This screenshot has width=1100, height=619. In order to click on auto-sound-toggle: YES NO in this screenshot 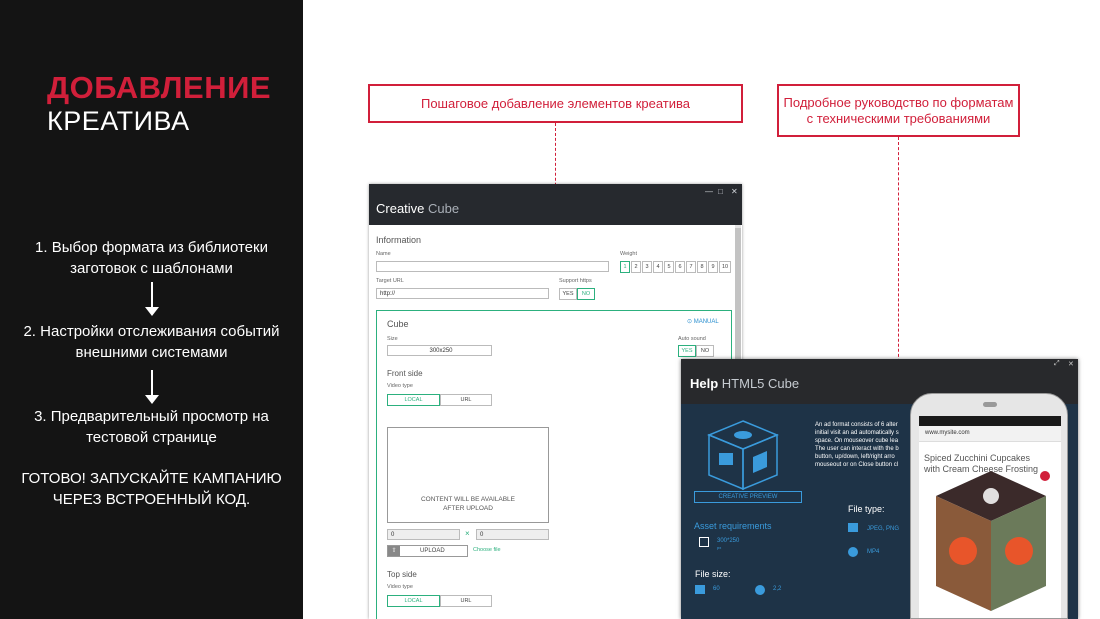, I will do `click(696, 351)`.